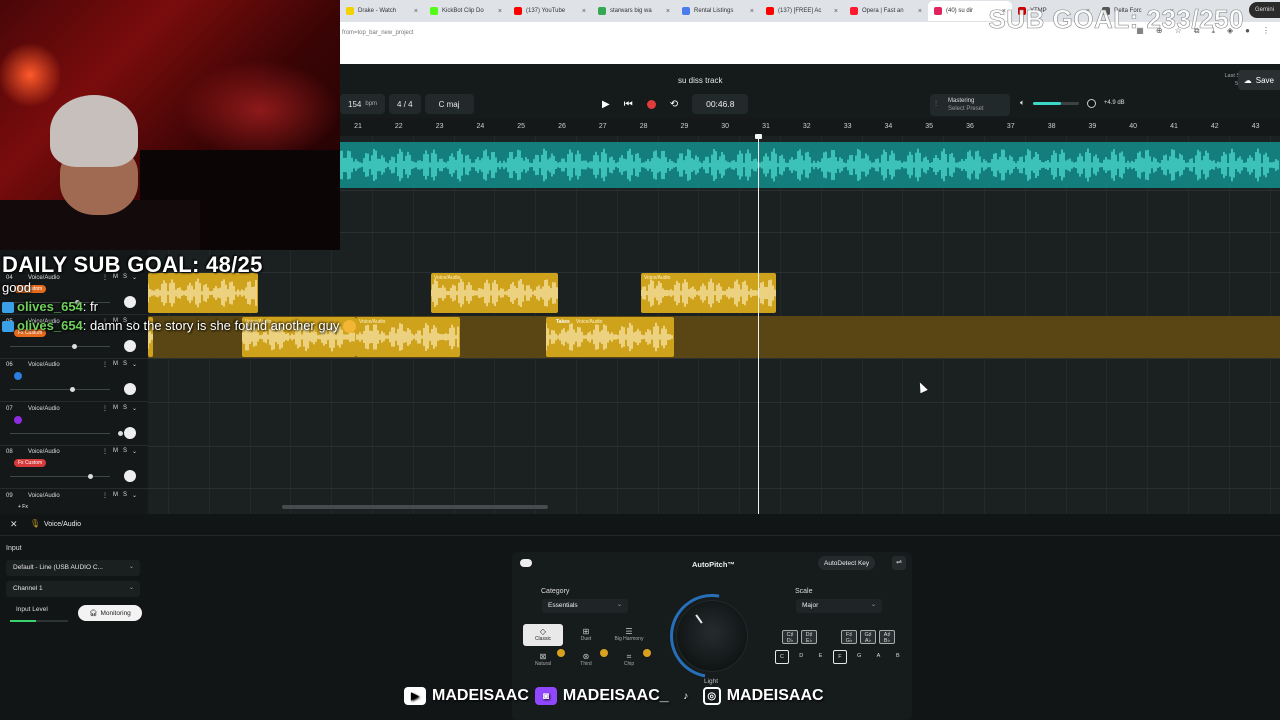 This screenshot has height=720, width=1280. I want to click on category-select: Essentials ⌄, so click(585, 606).